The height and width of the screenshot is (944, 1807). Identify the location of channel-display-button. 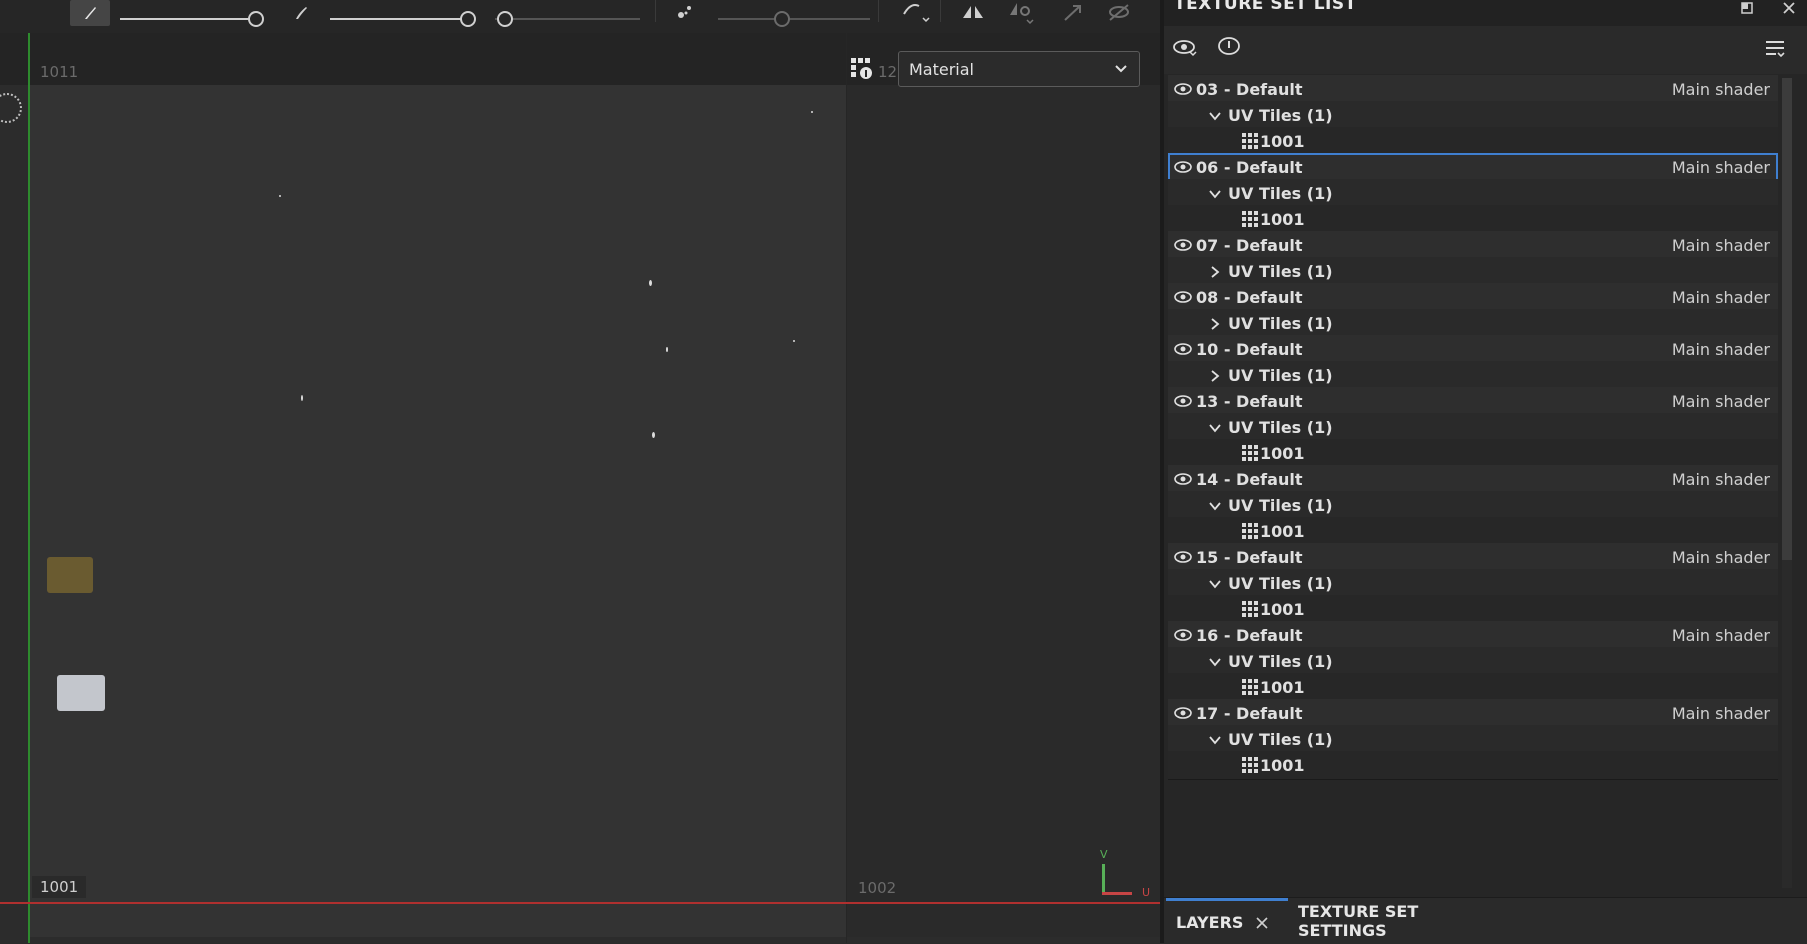
(862, 71).